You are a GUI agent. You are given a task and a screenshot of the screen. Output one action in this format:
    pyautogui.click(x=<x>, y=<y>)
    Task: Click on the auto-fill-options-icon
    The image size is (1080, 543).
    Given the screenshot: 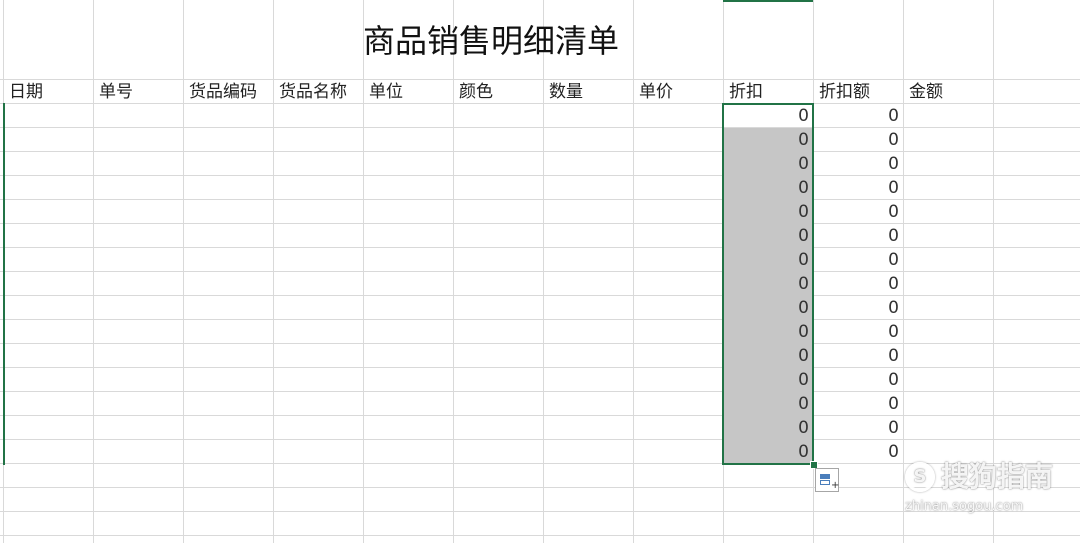 What is the action you would take?
    pyautogui.click(x=825, y=476)
    